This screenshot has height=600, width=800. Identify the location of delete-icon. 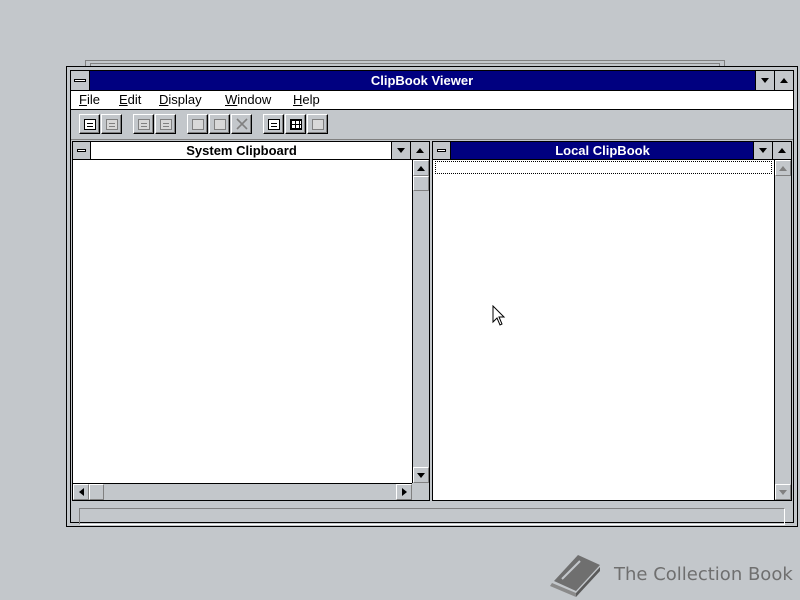
(241, 124).